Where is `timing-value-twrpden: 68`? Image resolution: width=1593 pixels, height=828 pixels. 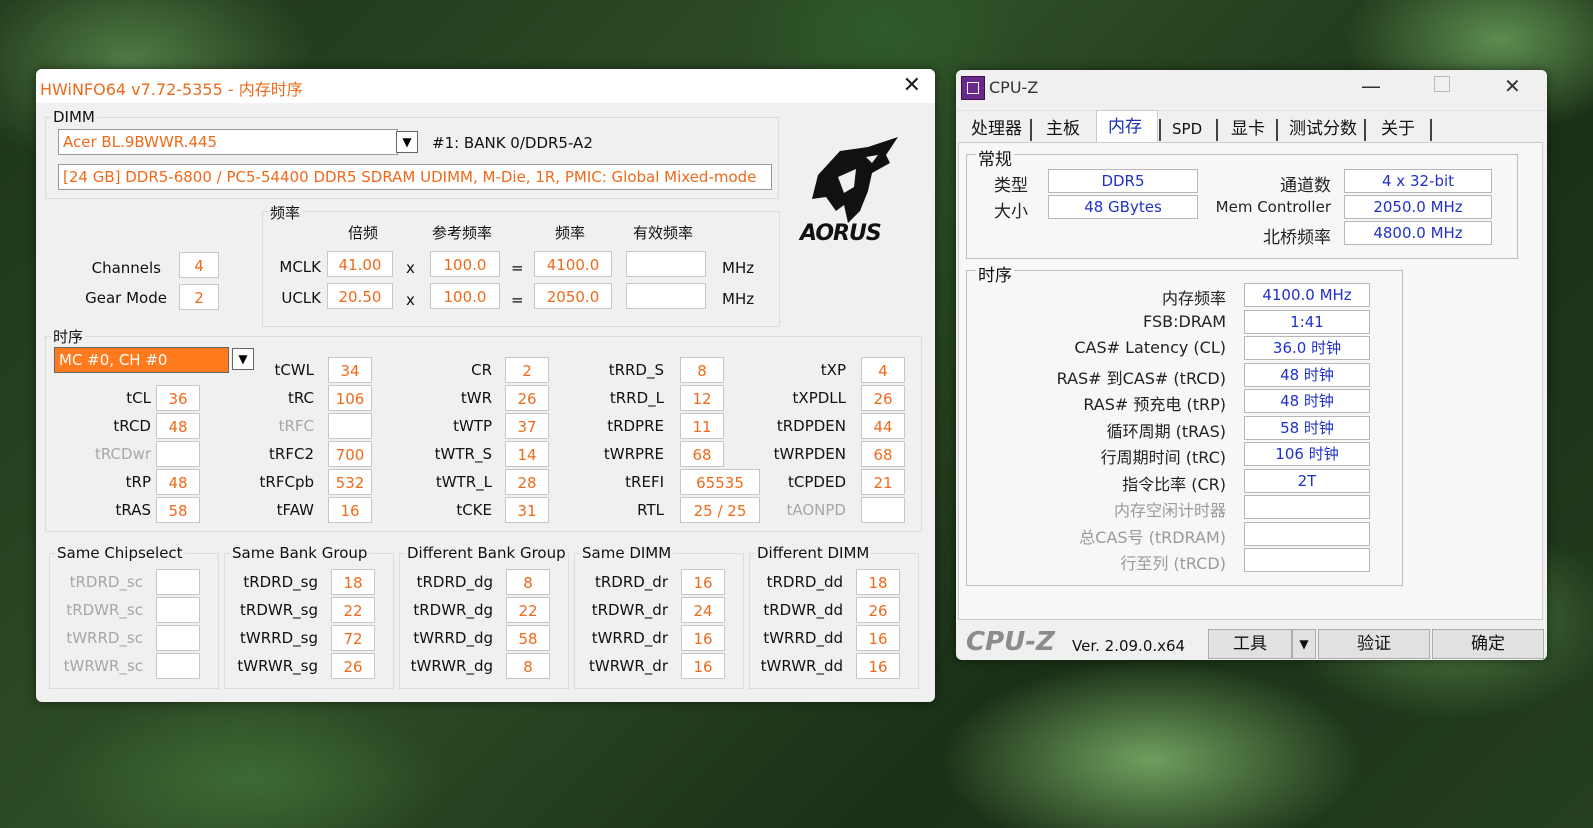
timing-value-twrpden: 68 is located at coordinates (883, 454).